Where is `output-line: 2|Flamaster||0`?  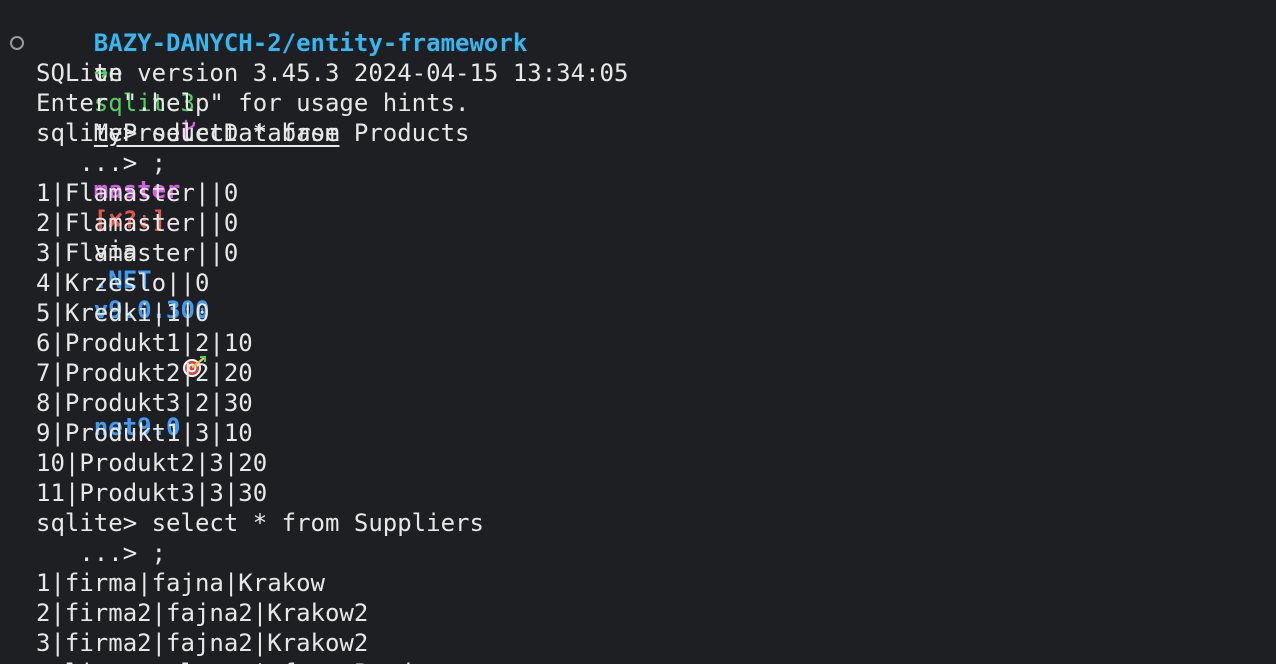
output-line: 2|Flamaster||0 is located at coordinates (137, 223).